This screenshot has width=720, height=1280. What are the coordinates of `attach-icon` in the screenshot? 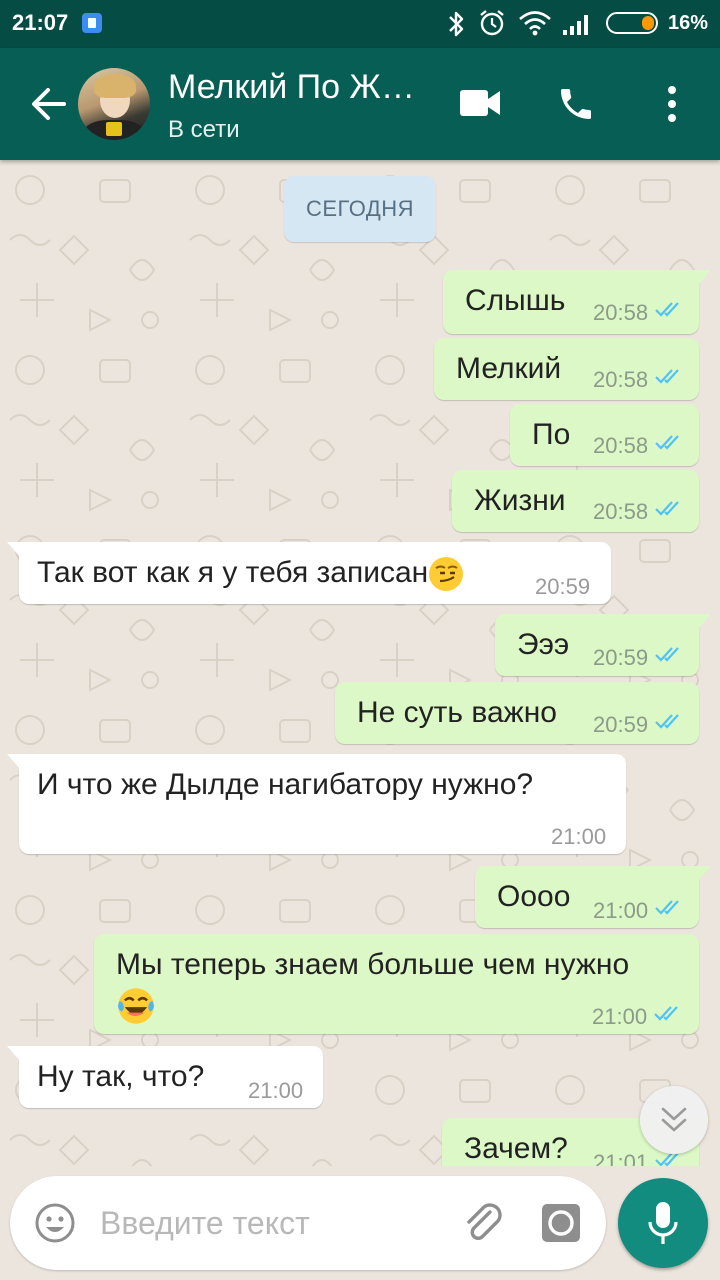 It's located at (483, 1223).